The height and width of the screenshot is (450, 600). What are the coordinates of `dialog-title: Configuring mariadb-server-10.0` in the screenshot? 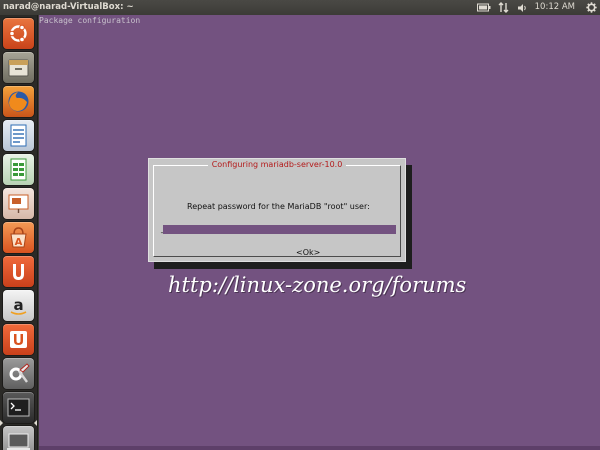 It's located at (277, 165).